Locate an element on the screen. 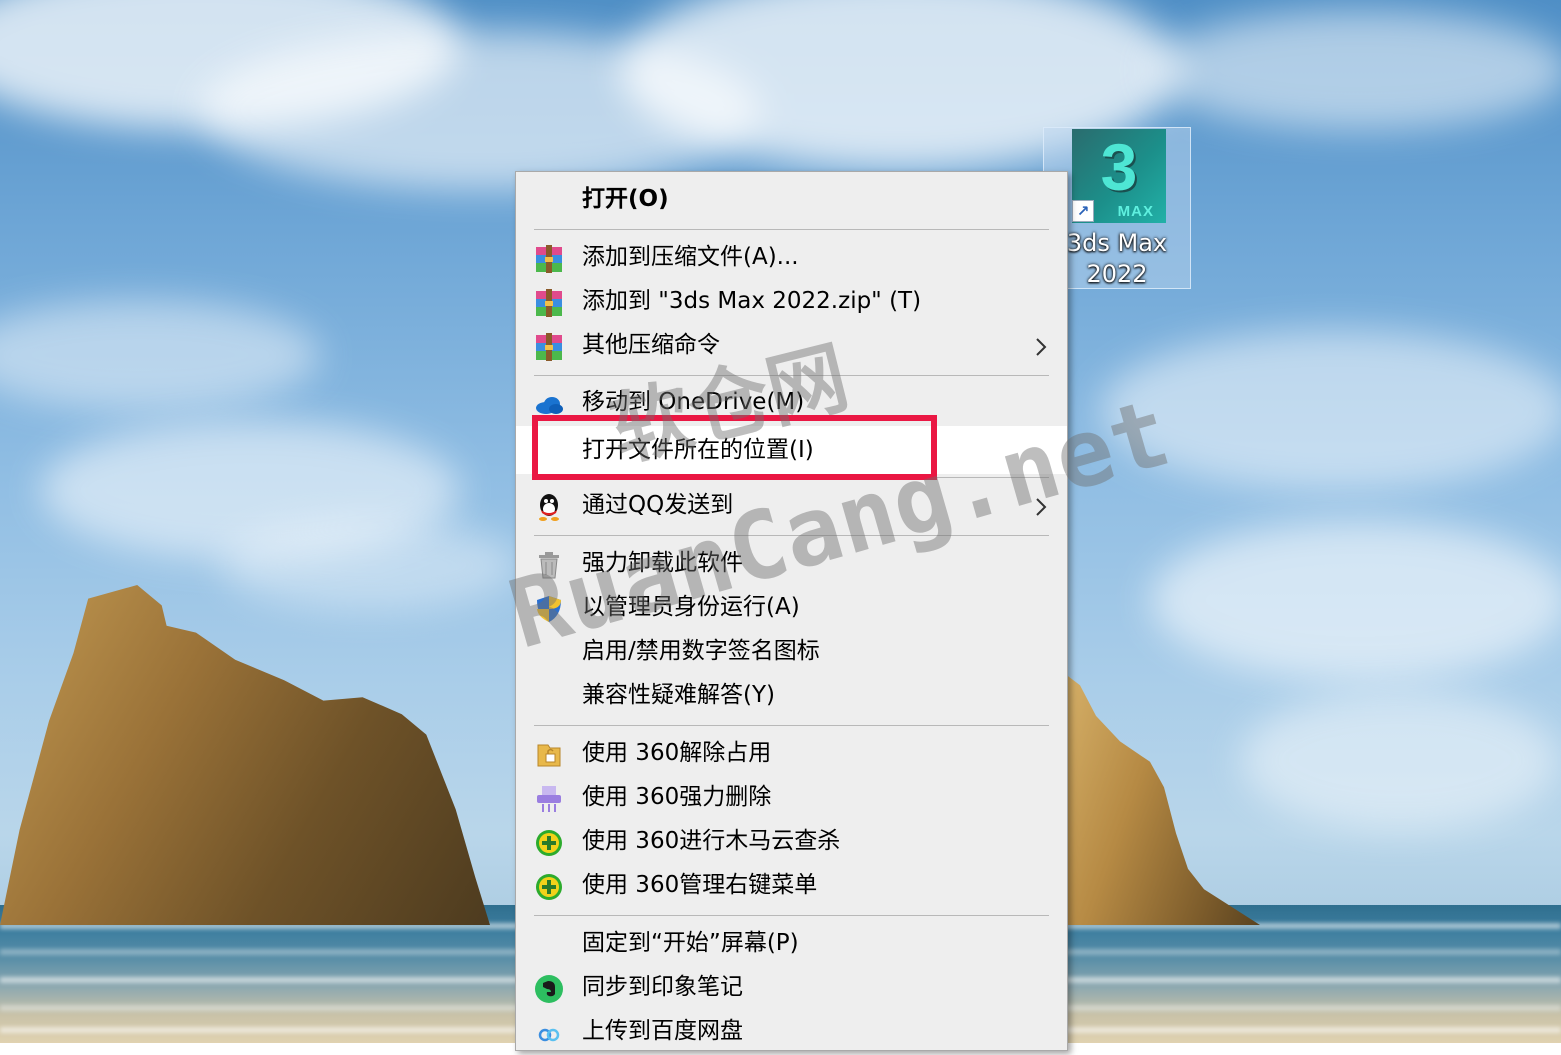 This screenshot has width=1561, height=1055. unlock-file-icon is located at coordinates (549, 755).